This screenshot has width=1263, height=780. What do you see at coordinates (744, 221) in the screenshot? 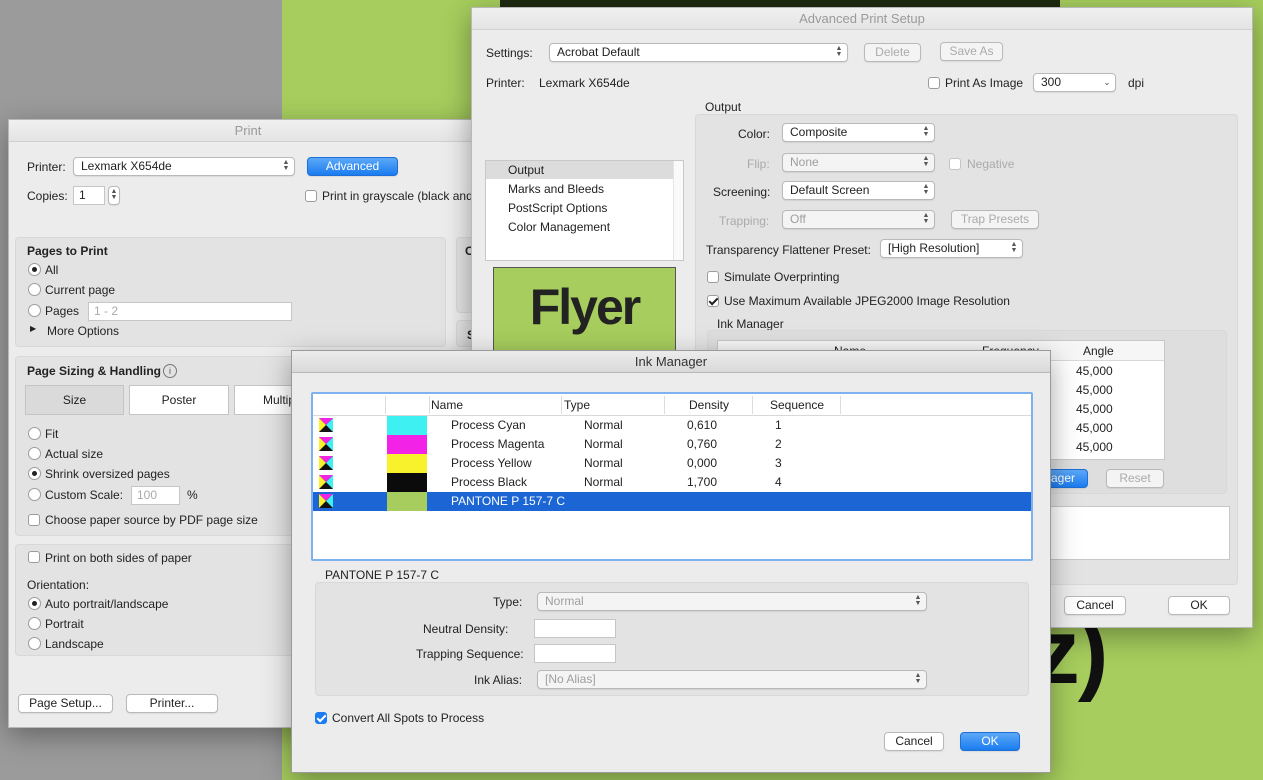
I see `trapping-label: Trapping:` at bounding box center [744, 221].